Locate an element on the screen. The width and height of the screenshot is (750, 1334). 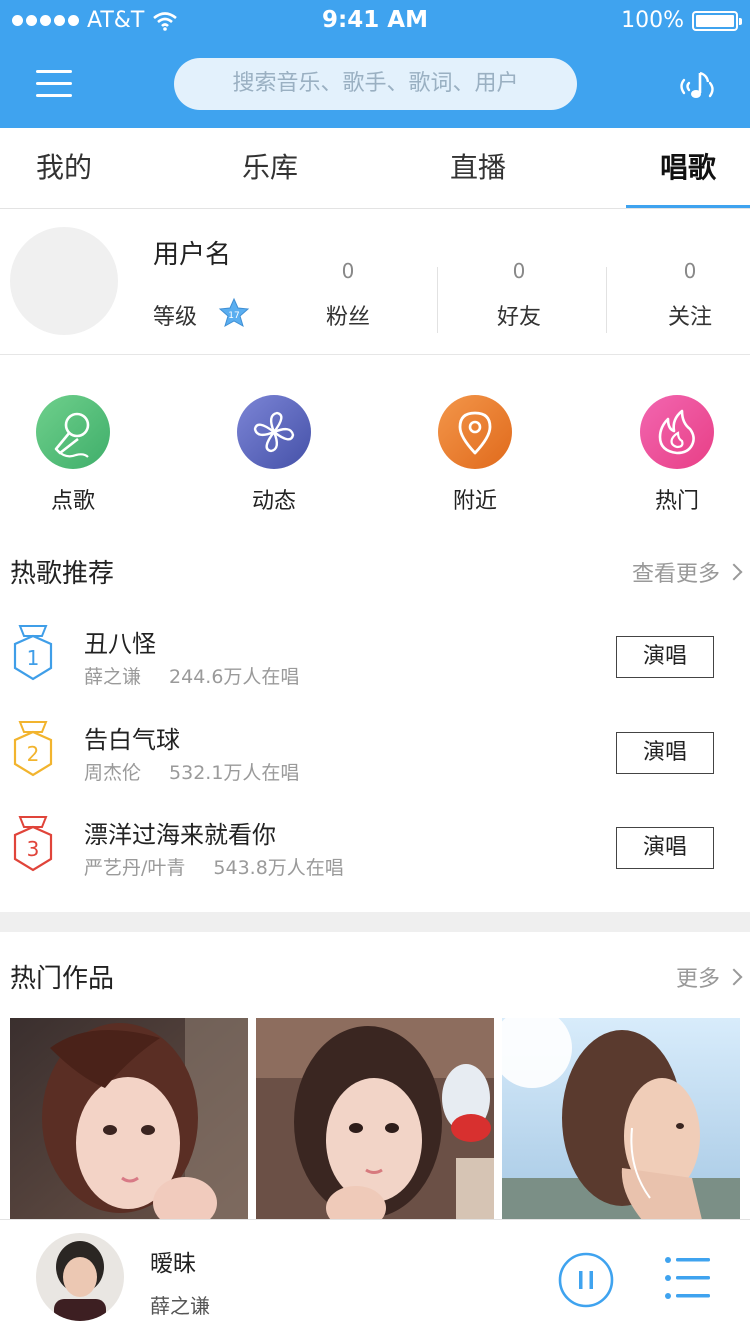
rank-medal-icon: 1 is located at coordinates (33, 653).